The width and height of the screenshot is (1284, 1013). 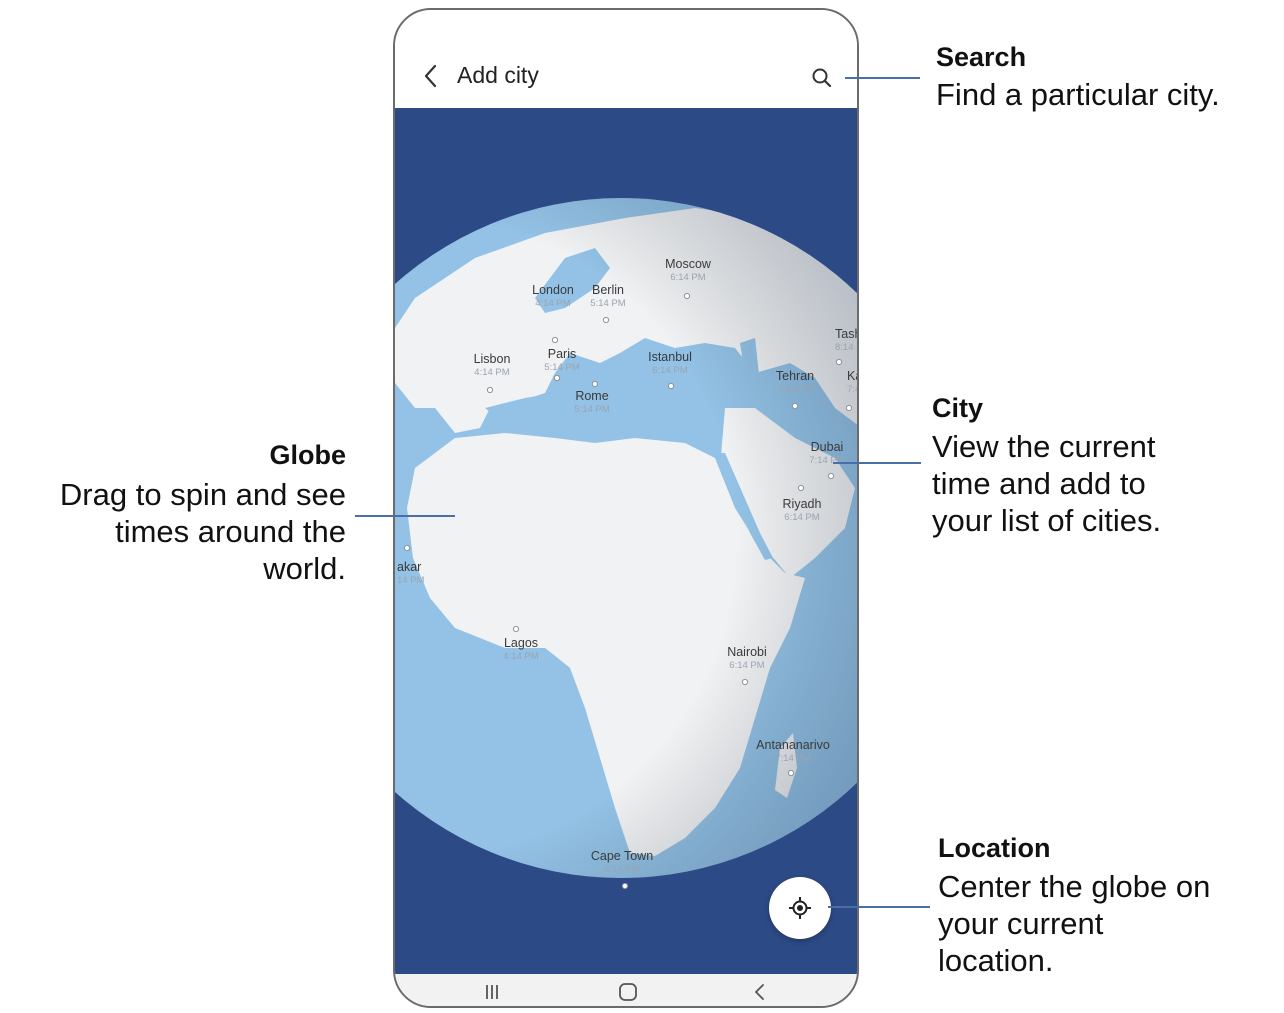 I want to click on globe-callout-line: times around the, so click(x=230, y=531).